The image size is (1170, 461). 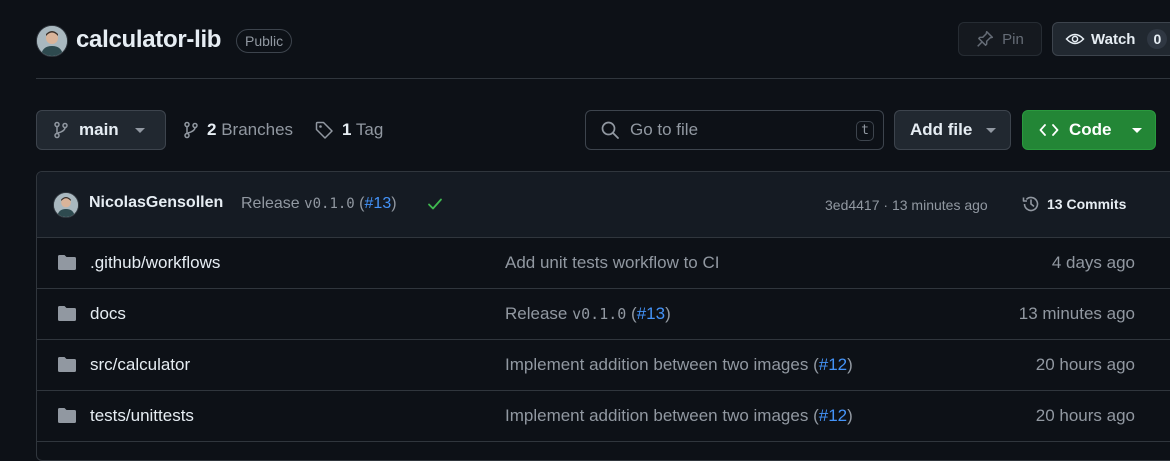 I want to click on watch-count: 0, so click(x=1157, y=39).